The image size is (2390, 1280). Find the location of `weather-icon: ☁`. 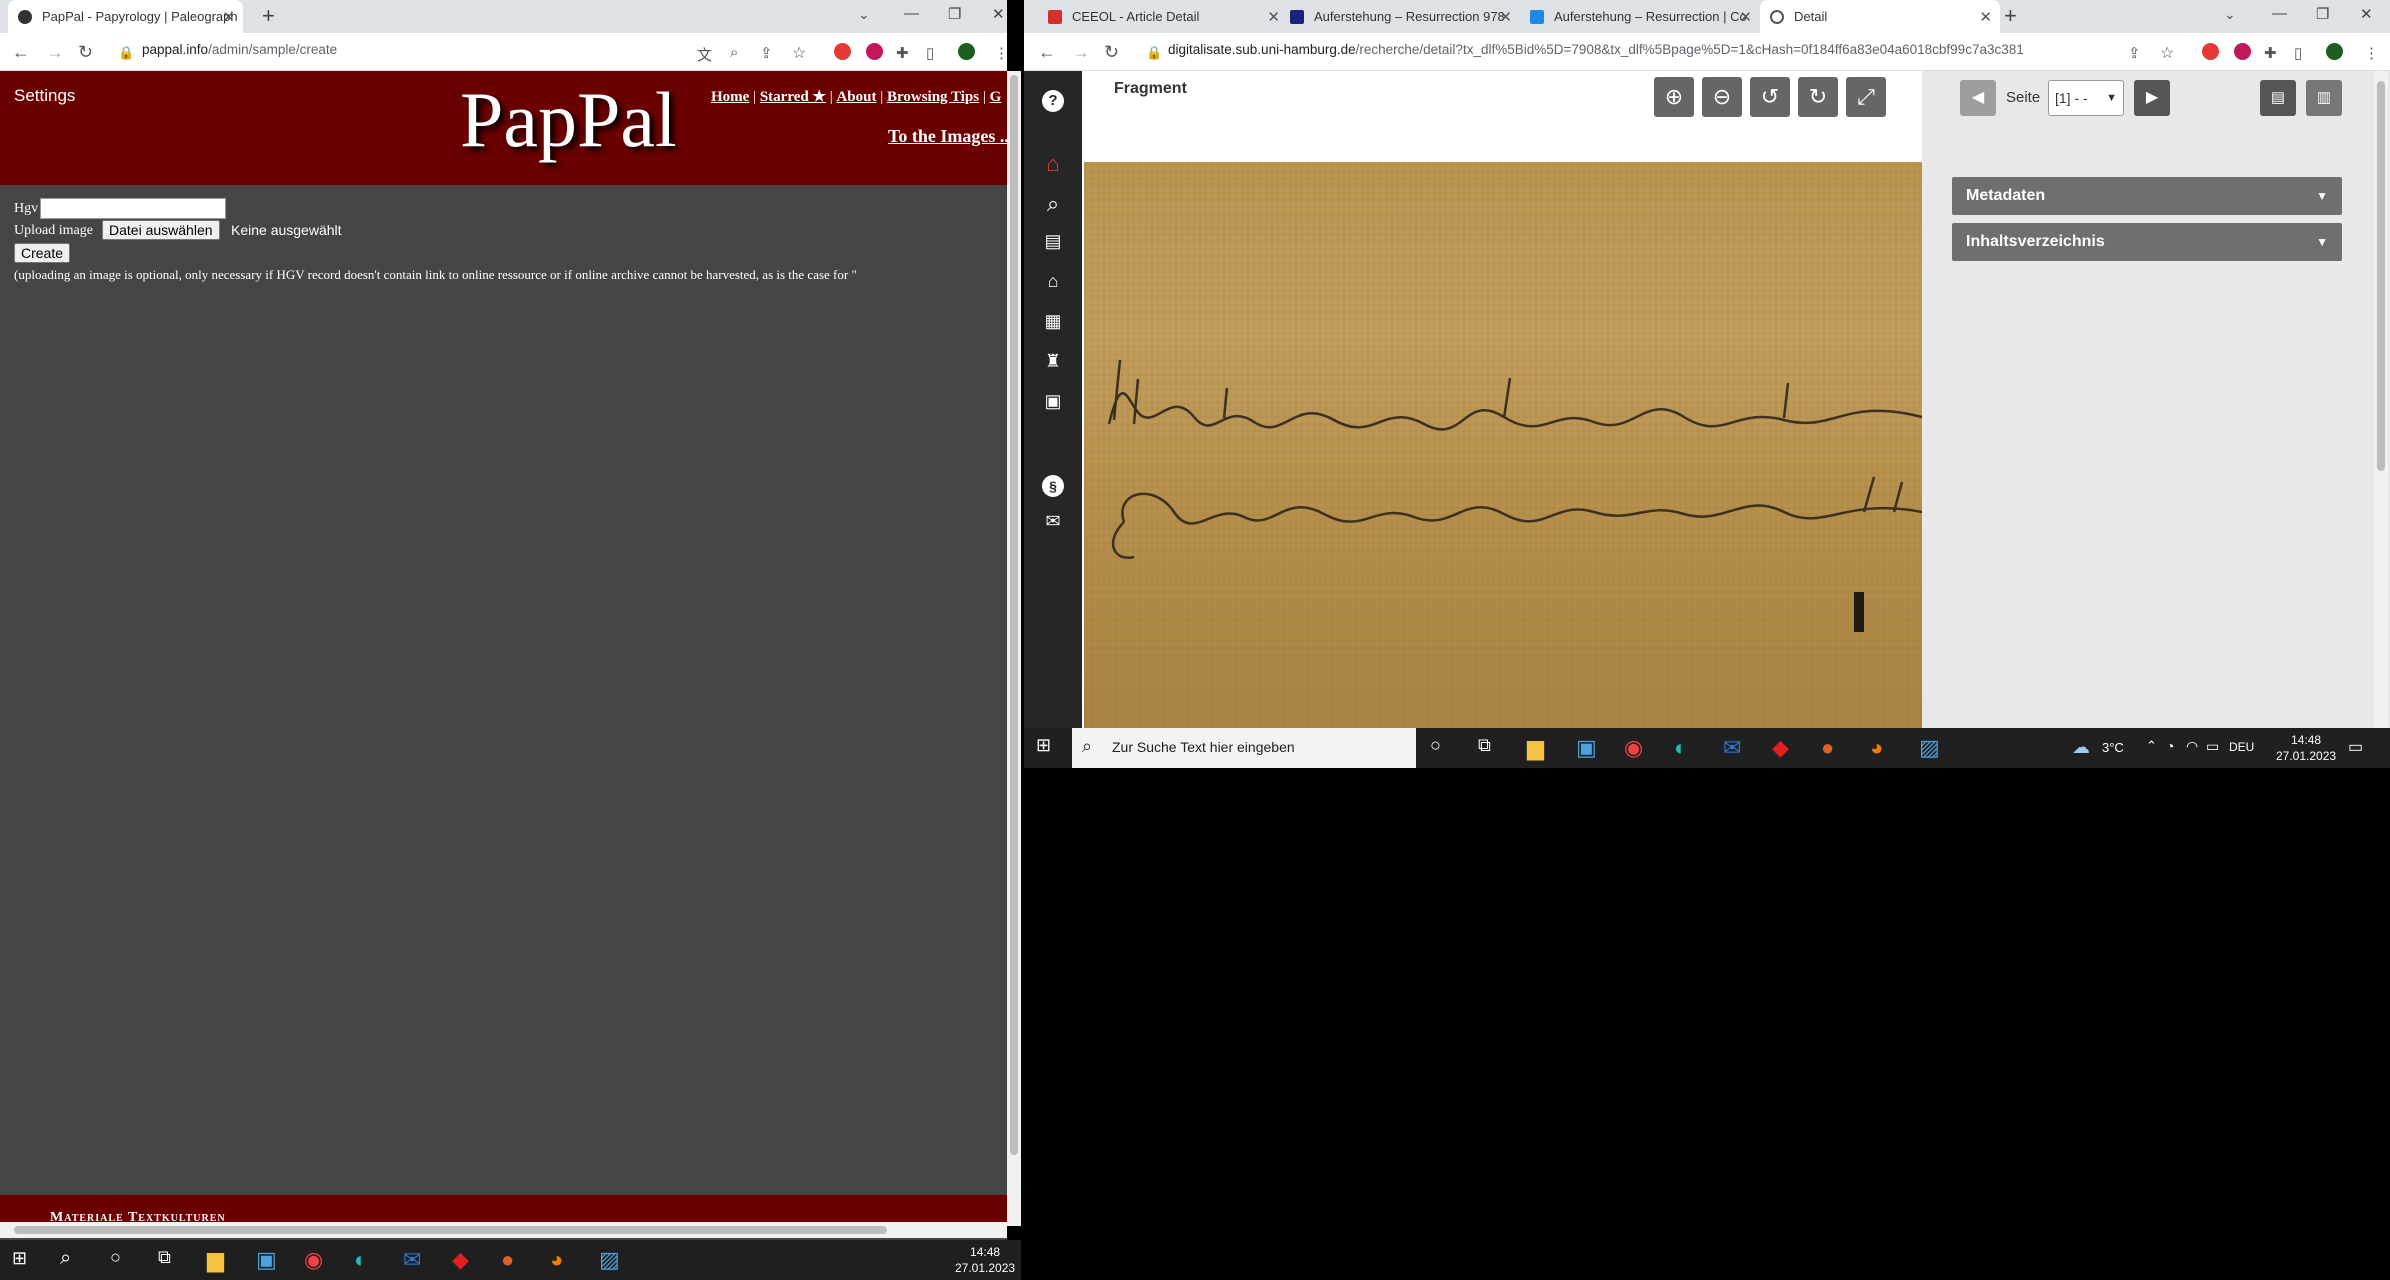

weather-icon: ☁ is located at coordinates (2081, 747).